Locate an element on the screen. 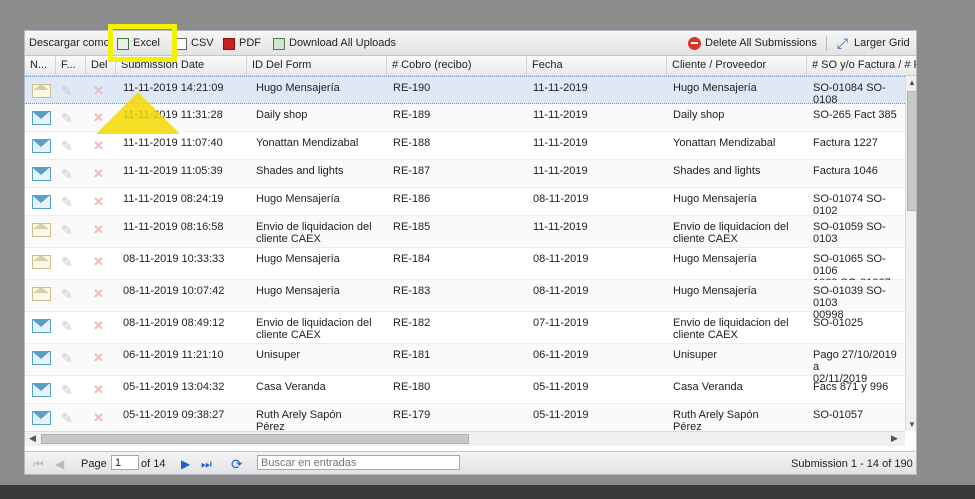  cell-form-id: Hugo Mensajería is located at coordinates (298, 199).